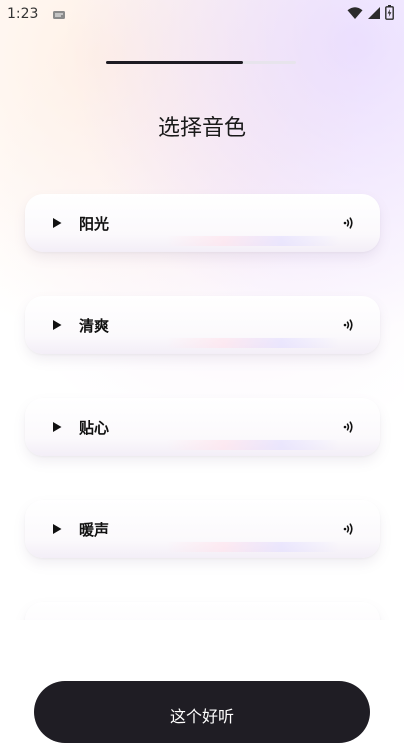  What do you see at coordinates (202, 529) in the screenshot?
I see `voice-option: 暖声` at bounding box center [202, 529].